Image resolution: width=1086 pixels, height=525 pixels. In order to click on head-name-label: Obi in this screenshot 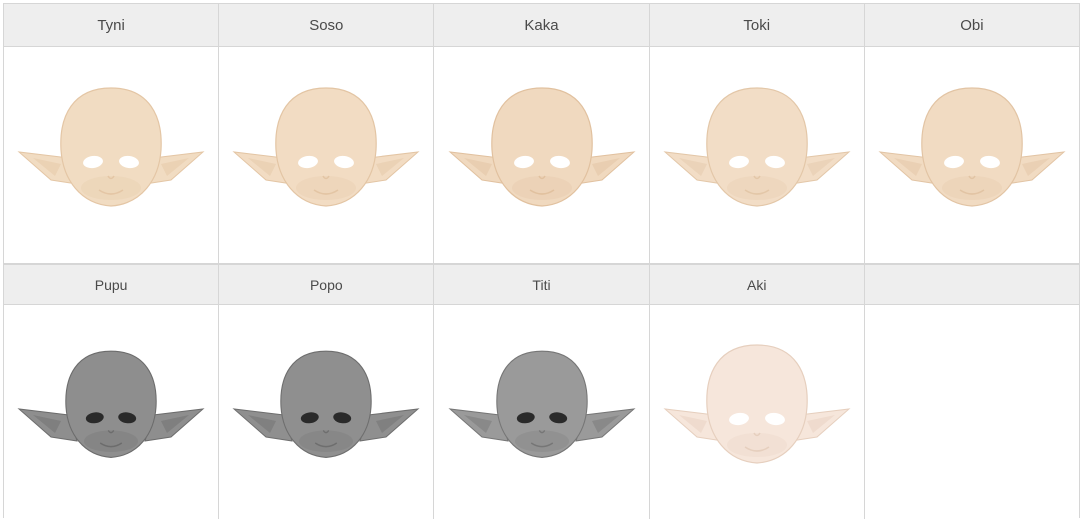, I will do `click(972, 25)`.